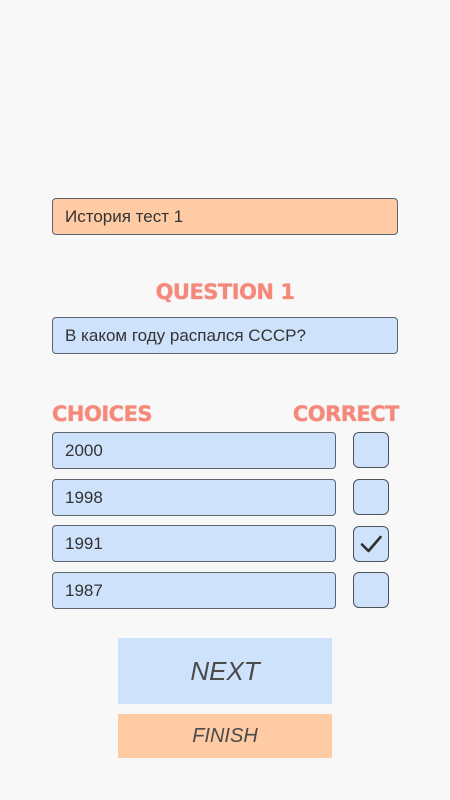 This screenshot has width=450, height=800. I want to click on next-button: NEXT, so click(225, 671).